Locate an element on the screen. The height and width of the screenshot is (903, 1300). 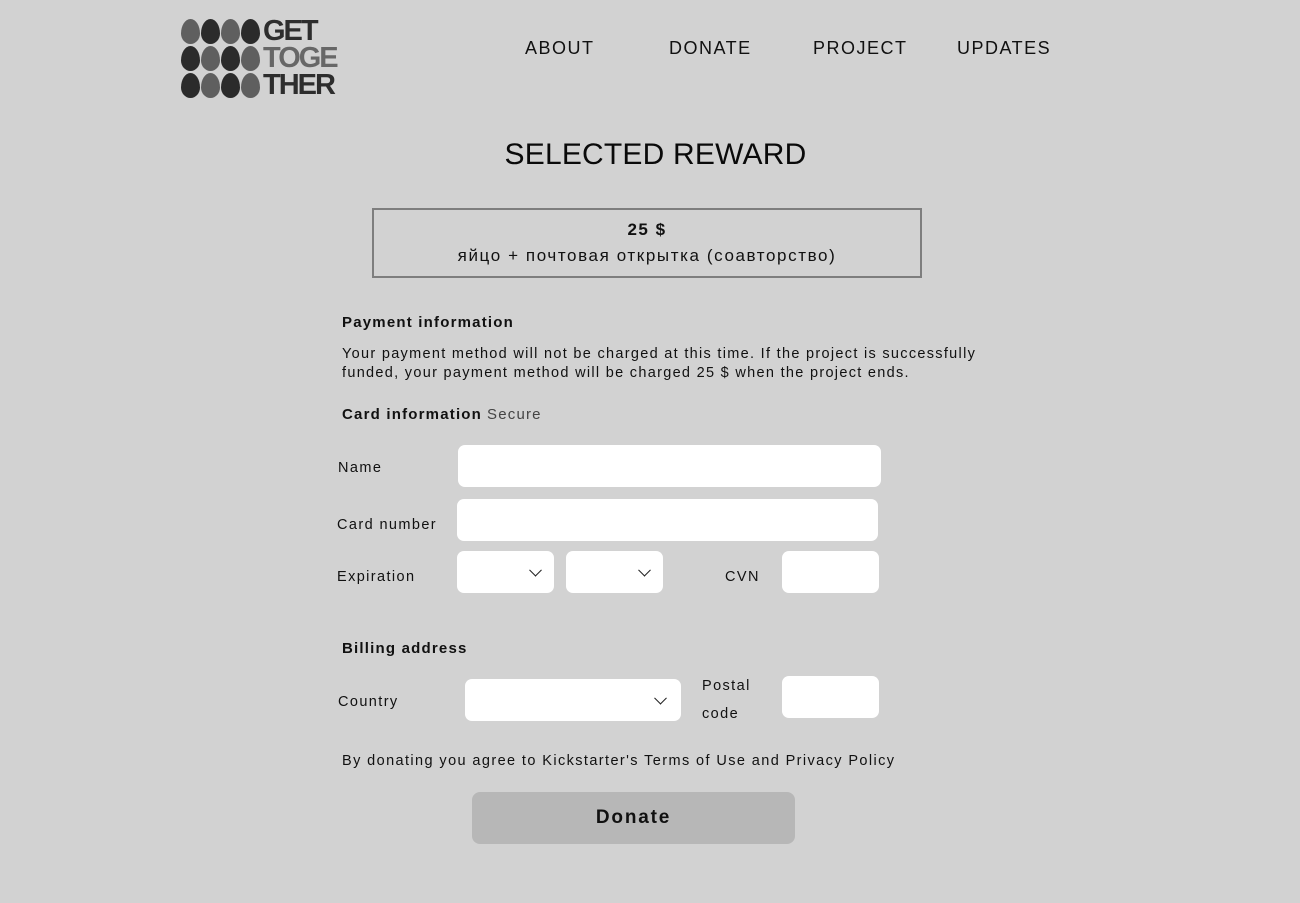
nav-project: PROJECT is located at coordinates (860, 48).